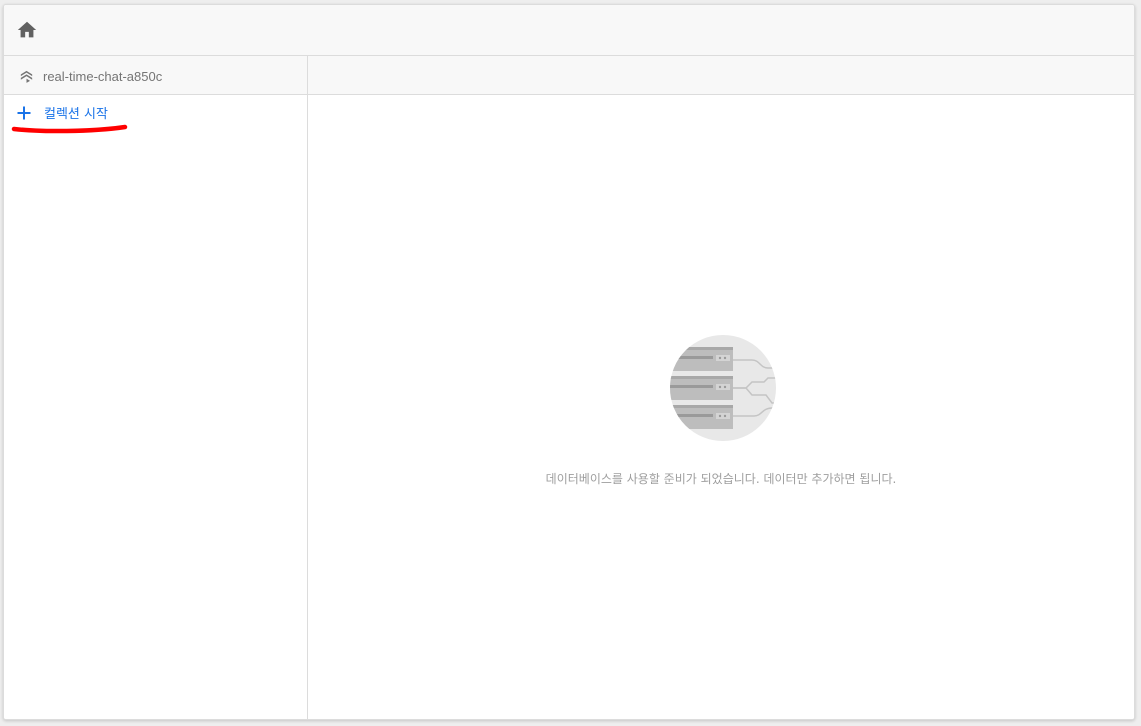 The width and height of the screenshot is (1141, 726). What do you see at coordinates (69, 129) in the screenshot?
I see `red-underline-annotation` at bounding box center [69, 129].